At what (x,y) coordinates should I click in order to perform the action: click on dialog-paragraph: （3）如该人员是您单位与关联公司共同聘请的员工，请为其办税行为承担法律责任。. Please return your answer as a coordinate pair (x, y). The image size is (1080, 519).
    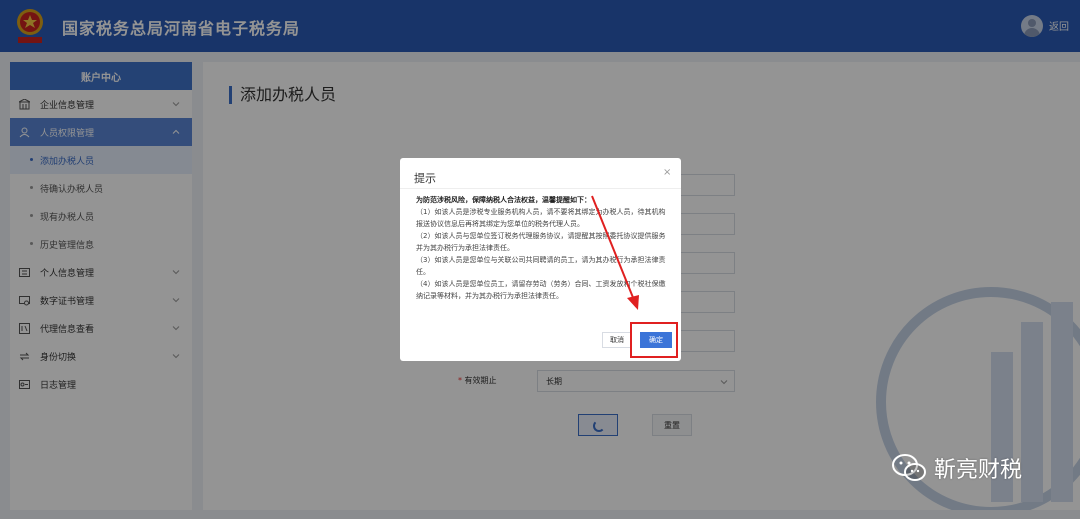
    Looking at the image, I should click on (541, 266).